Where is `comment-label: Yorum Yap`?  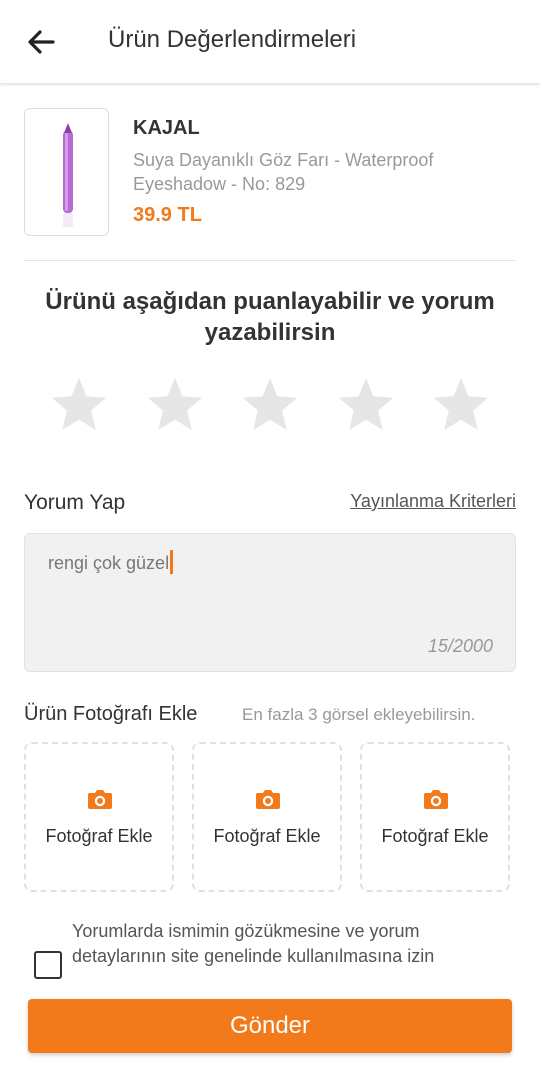
comment-label: Yorum Yap is located at coordinates (75, 502).